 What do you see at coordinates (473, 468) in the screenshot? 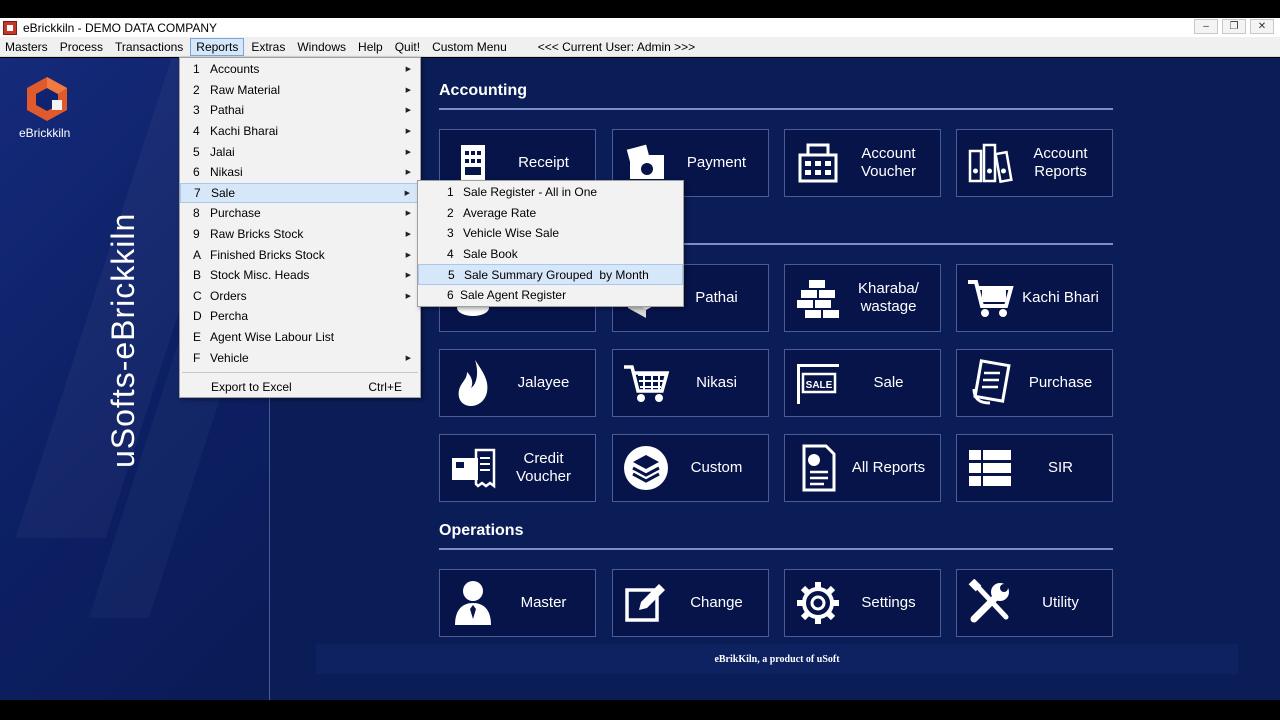
I see `credit-card-receipt-icon` at bounding box center [473, 468].